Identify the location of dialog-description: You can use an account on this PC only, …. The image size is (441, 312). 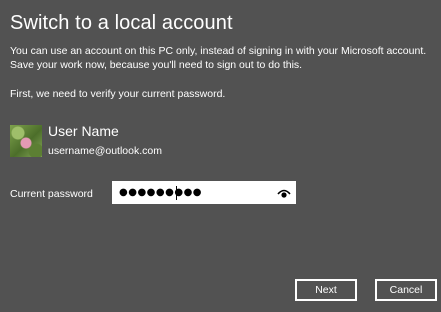
(225, 58).